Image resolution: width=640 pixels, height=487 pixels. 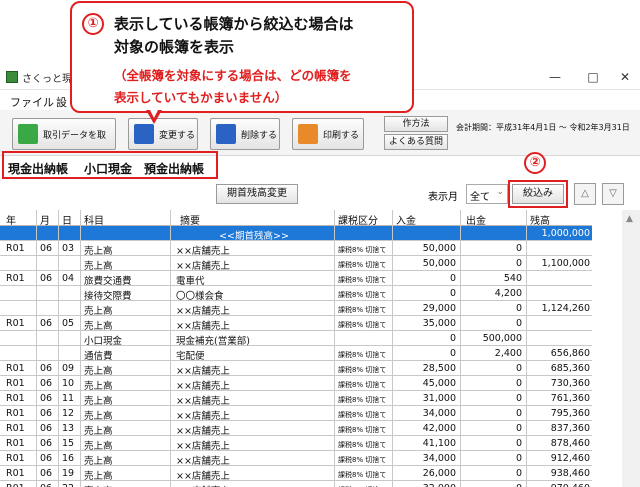 I want to click on cell-bal: 761,360, so click(x=570, y=398).